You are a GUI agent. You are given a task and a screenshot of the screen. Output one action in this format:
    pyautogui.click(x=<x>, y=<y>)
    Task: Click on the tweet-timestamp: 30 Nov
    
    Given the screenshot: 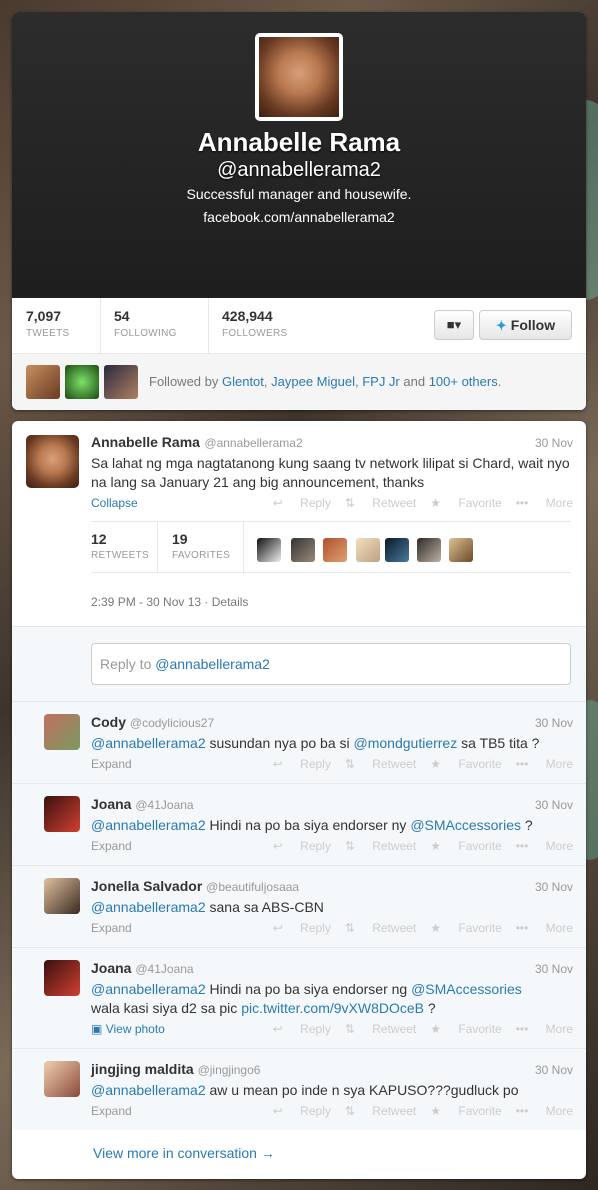 What is the action you would take?
    pyautogui.click(x=554, y=443)
    